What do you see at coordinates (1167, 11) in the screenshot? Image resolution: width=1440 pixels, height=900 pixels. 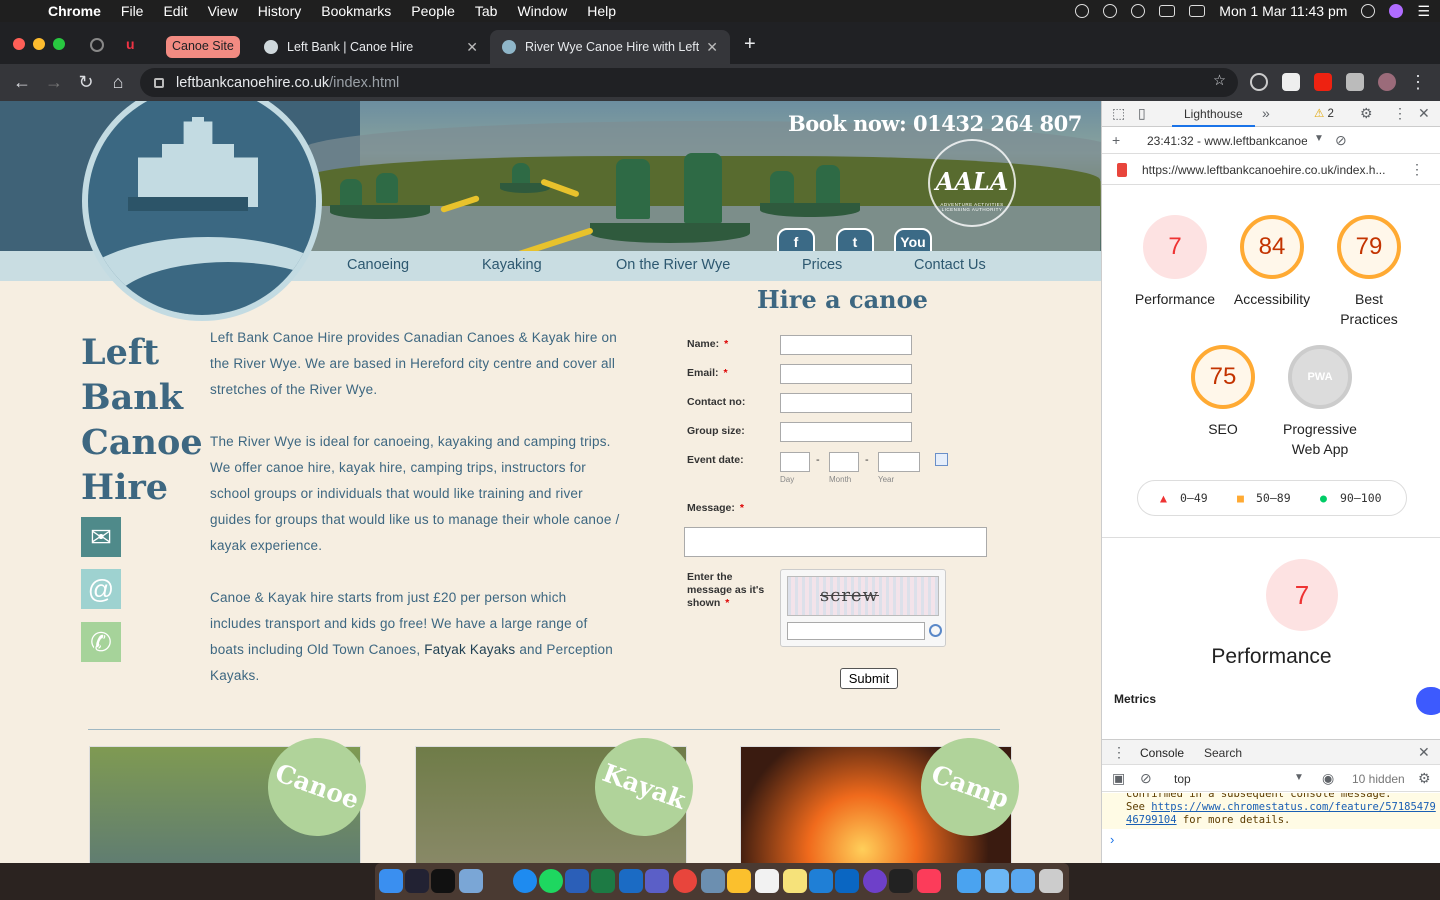 I see `battery-icon` at bounding box center [1167, 11].